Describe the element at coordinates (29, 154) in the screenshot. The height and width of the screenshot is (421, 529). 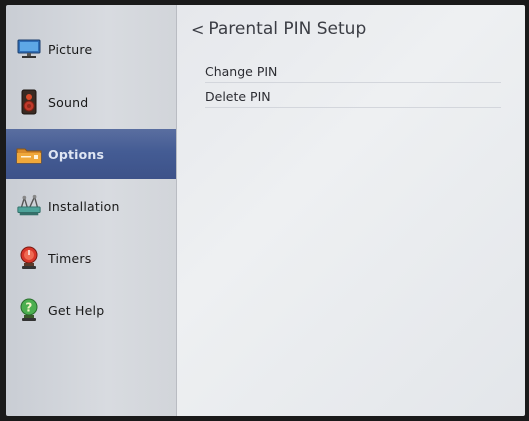
I see `options-folder-icon` at that location.